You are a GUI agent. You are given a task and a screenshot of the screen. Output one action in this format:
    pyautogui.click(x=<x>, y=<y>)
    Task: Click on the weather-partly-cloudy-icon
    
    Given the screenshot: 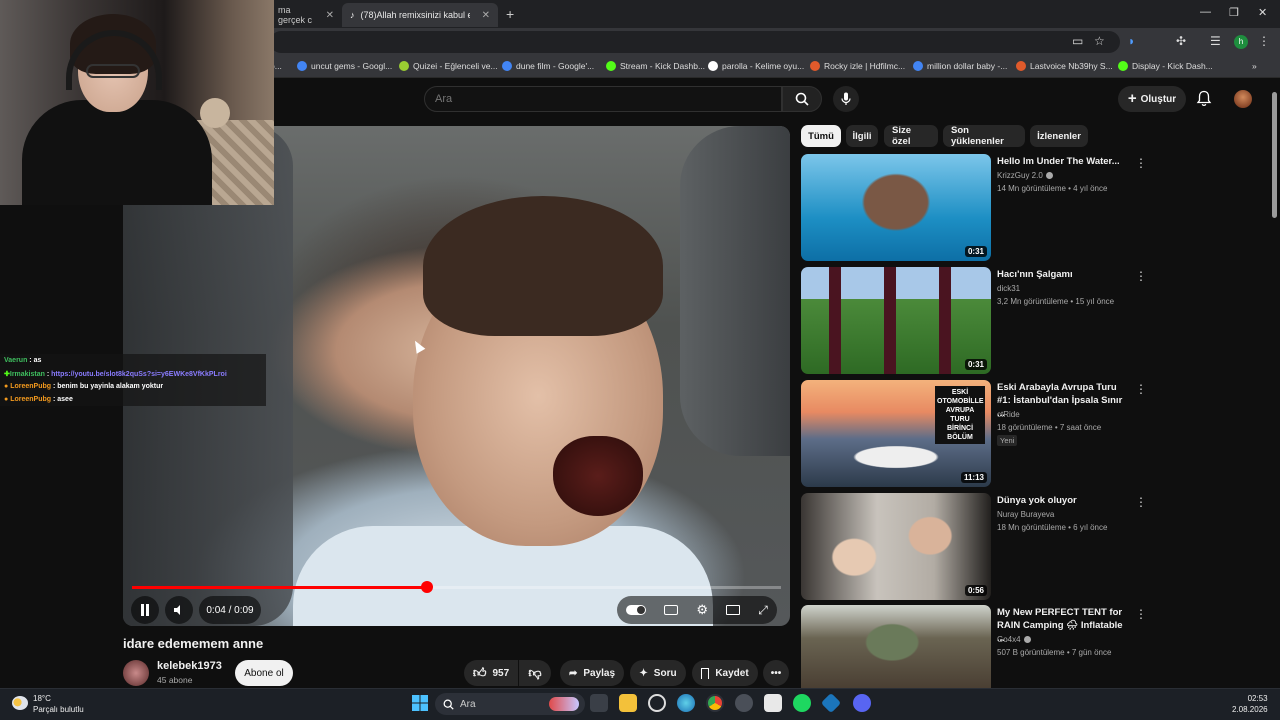 What is the action you would take?
    pyautogui.click(x=20, y=703)
    